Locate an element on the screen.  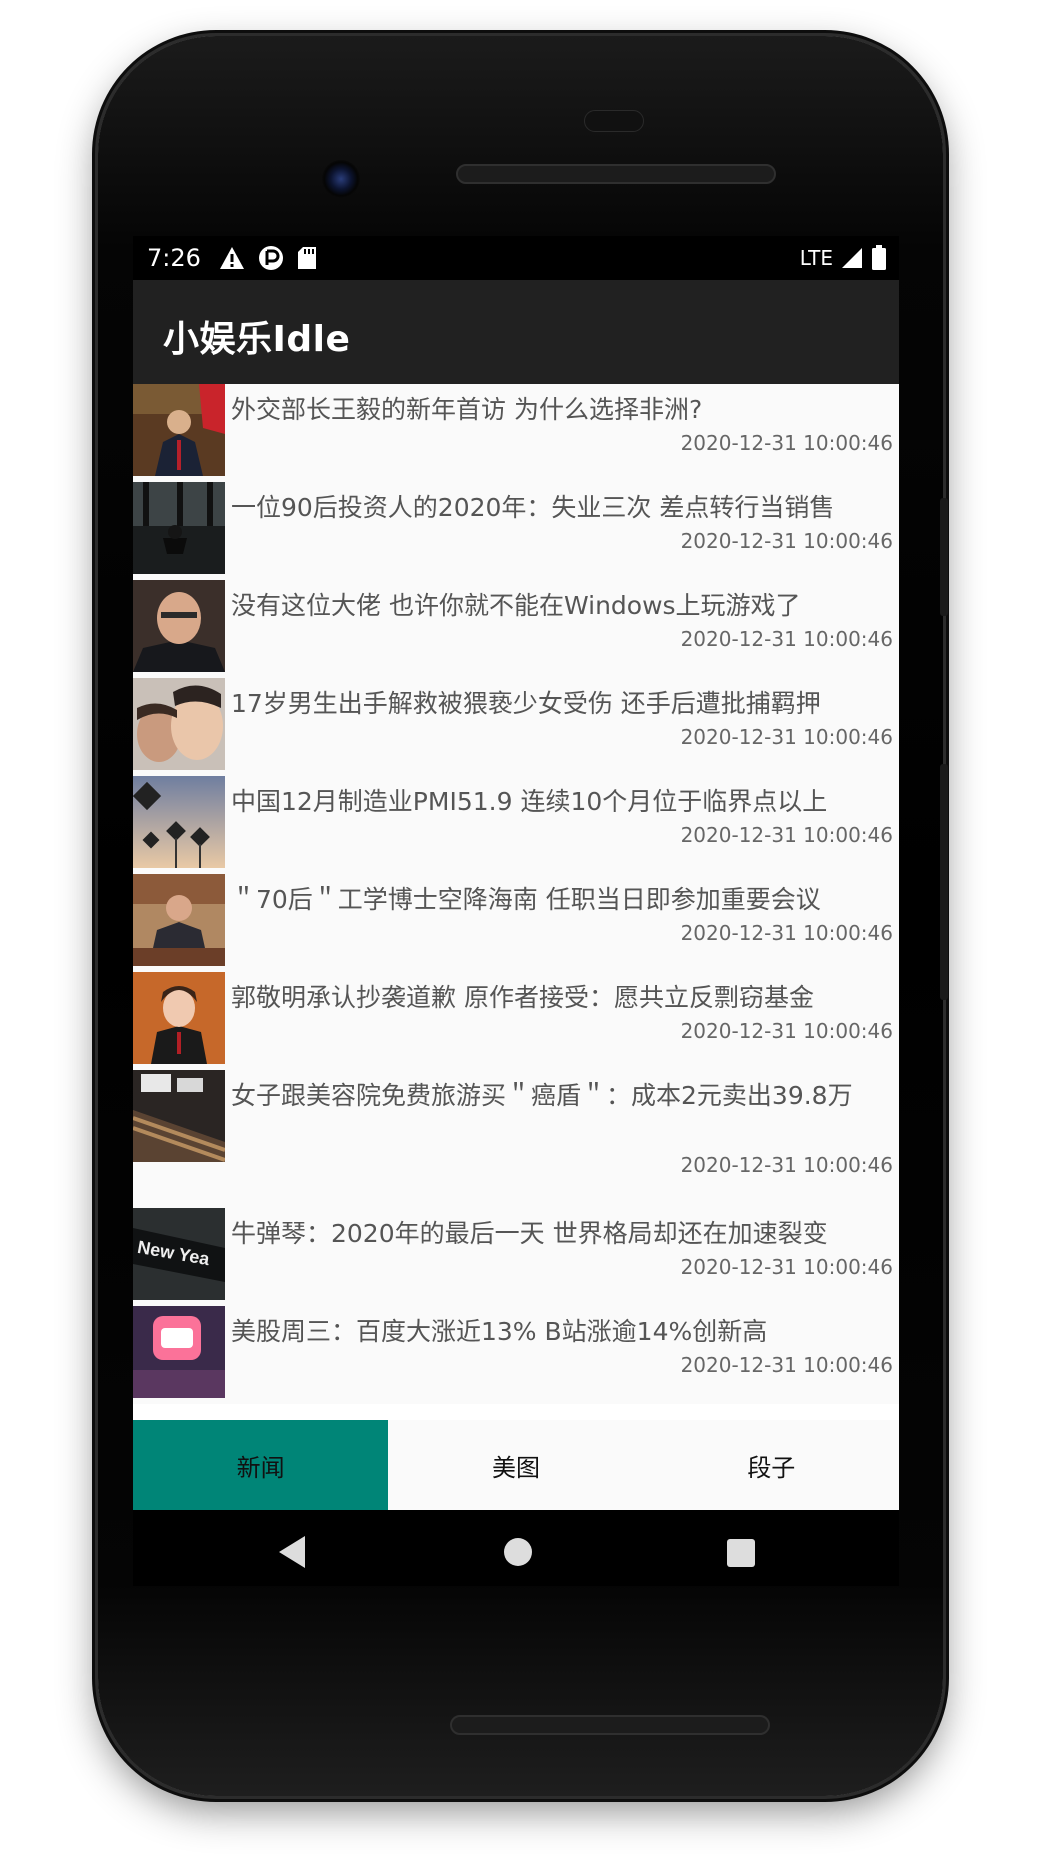
tab-pictures: 美图 is located at coordinates (515, 1465).